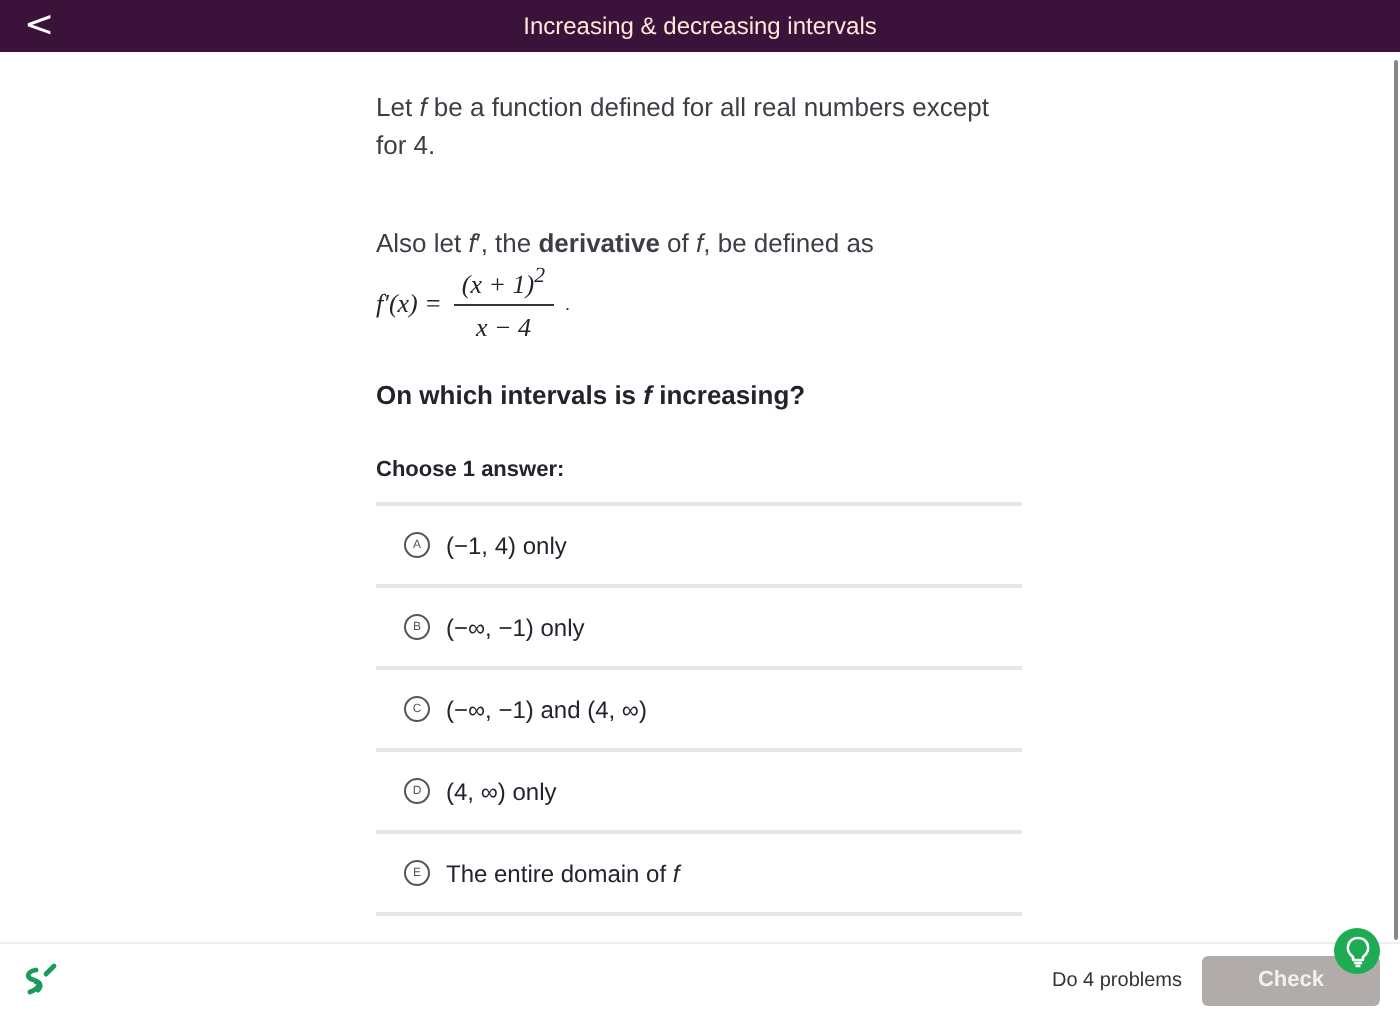 This screenshot has height=1016, width=1400. Describe the element at coordinates (626, 244) in the screenshot. I see `problem-text: Also let f′, the derivative of f, be defined as` at that location.